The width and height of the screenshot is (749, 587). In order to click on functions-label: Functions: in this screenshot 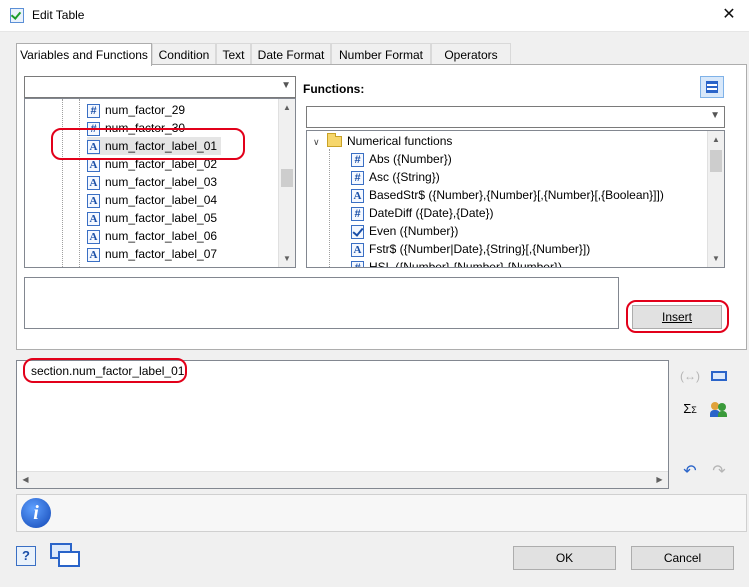, I will do `click(334, 89)`.